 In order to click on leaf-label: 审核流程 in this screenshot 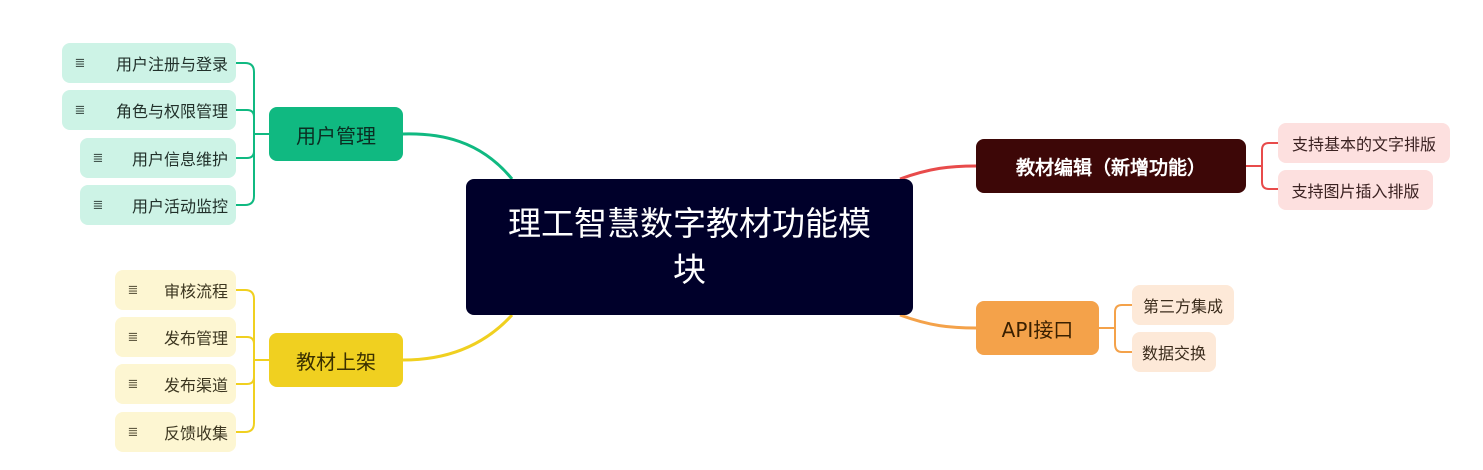, I will do `click(195, 291)`.